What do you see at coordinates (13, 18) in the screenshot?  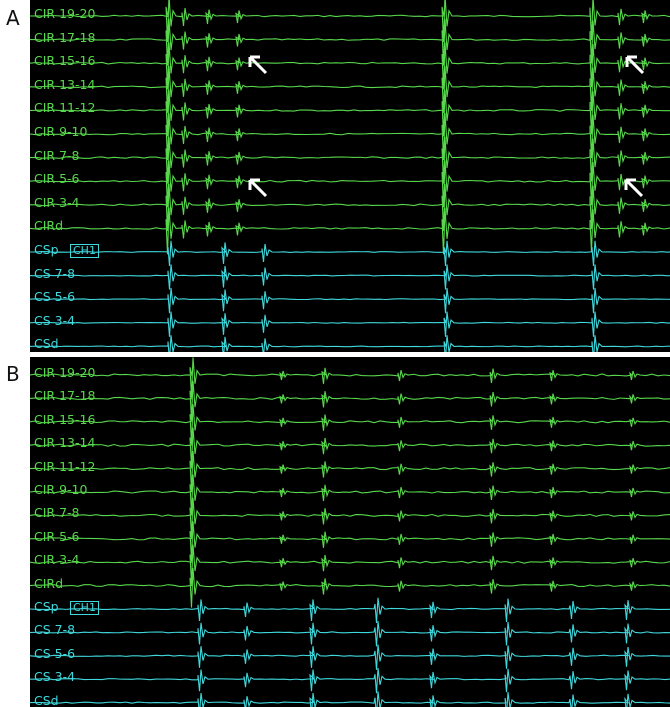 I see `panel-a-letter: A` at bounding box center [13, 18].